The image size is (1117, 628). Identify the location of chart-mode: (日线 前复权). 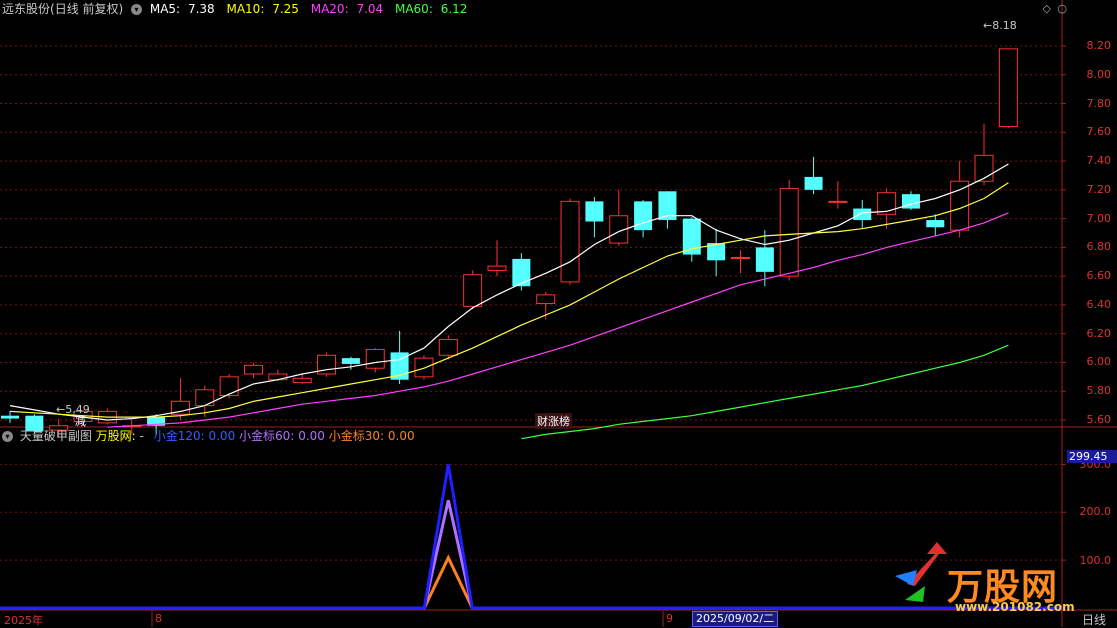
(87, 9).